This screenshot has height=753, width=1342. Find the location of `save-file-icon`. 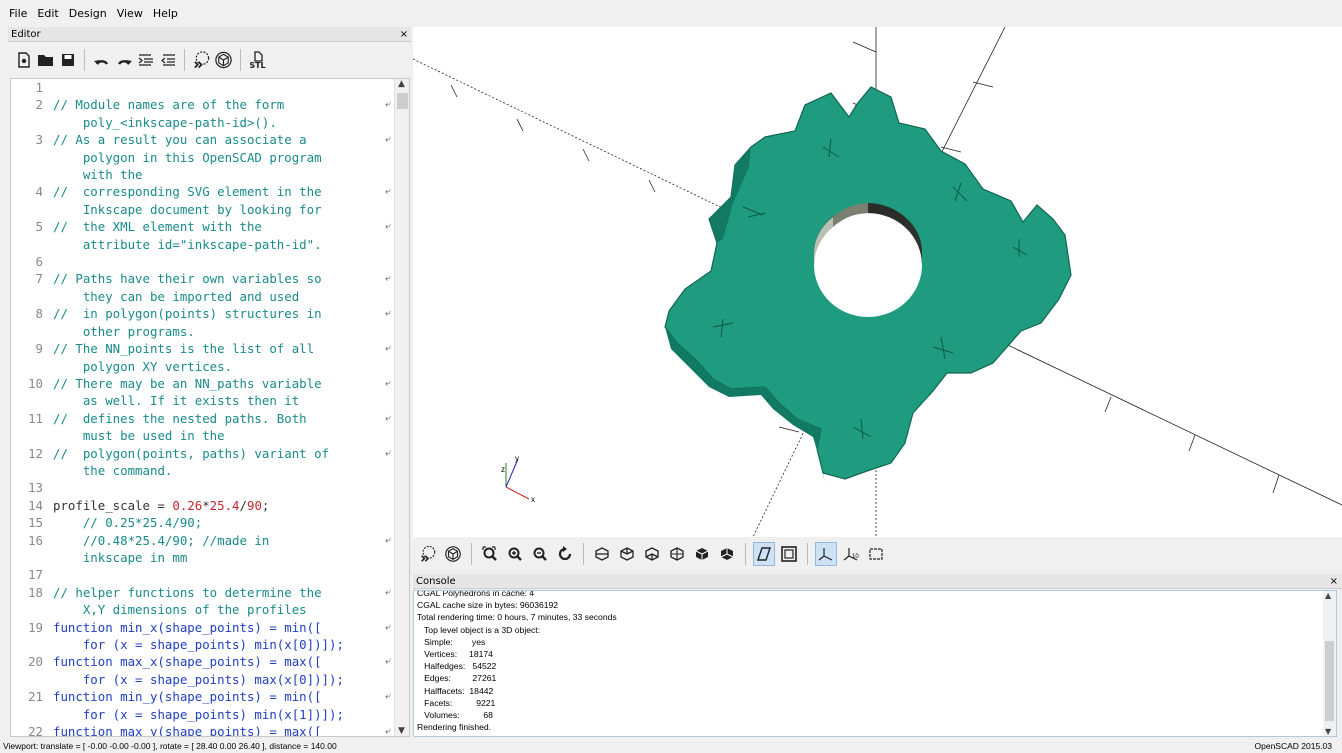

save-file-icon is located at coordinates (67, 60).